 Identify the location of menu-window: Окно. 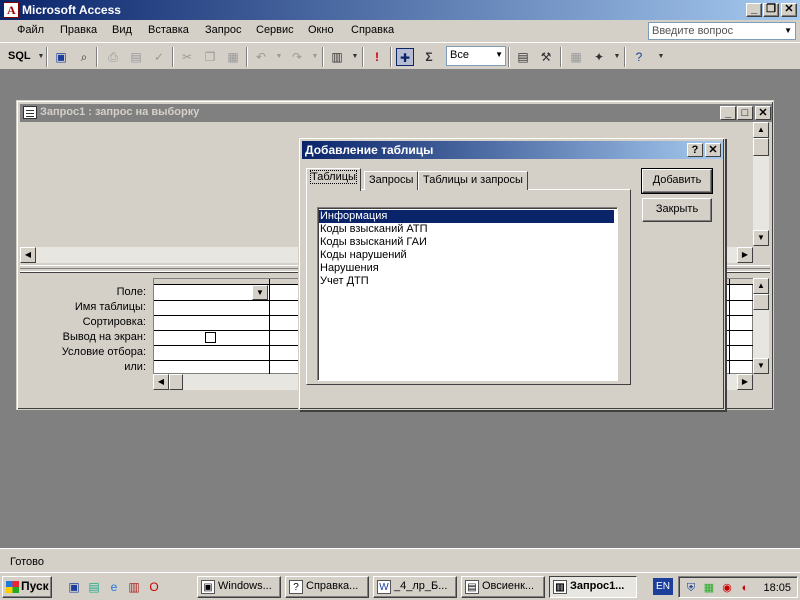
(321, 30).